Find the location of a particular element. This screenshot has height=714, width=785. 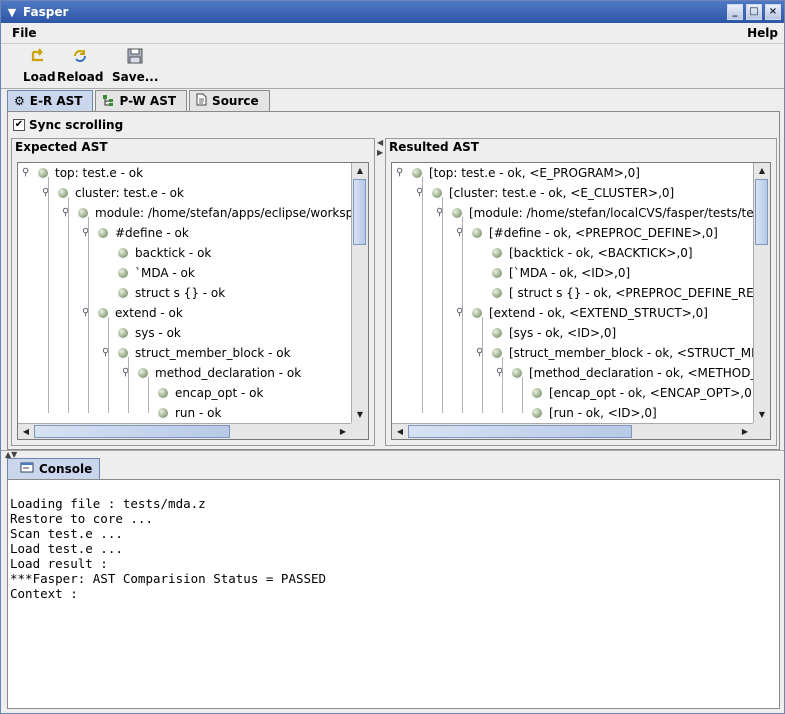

tree-node: ⚲ [cluster: test.e - ok, <E_CLUSTER>,0] is located at coordinates (545, 193).